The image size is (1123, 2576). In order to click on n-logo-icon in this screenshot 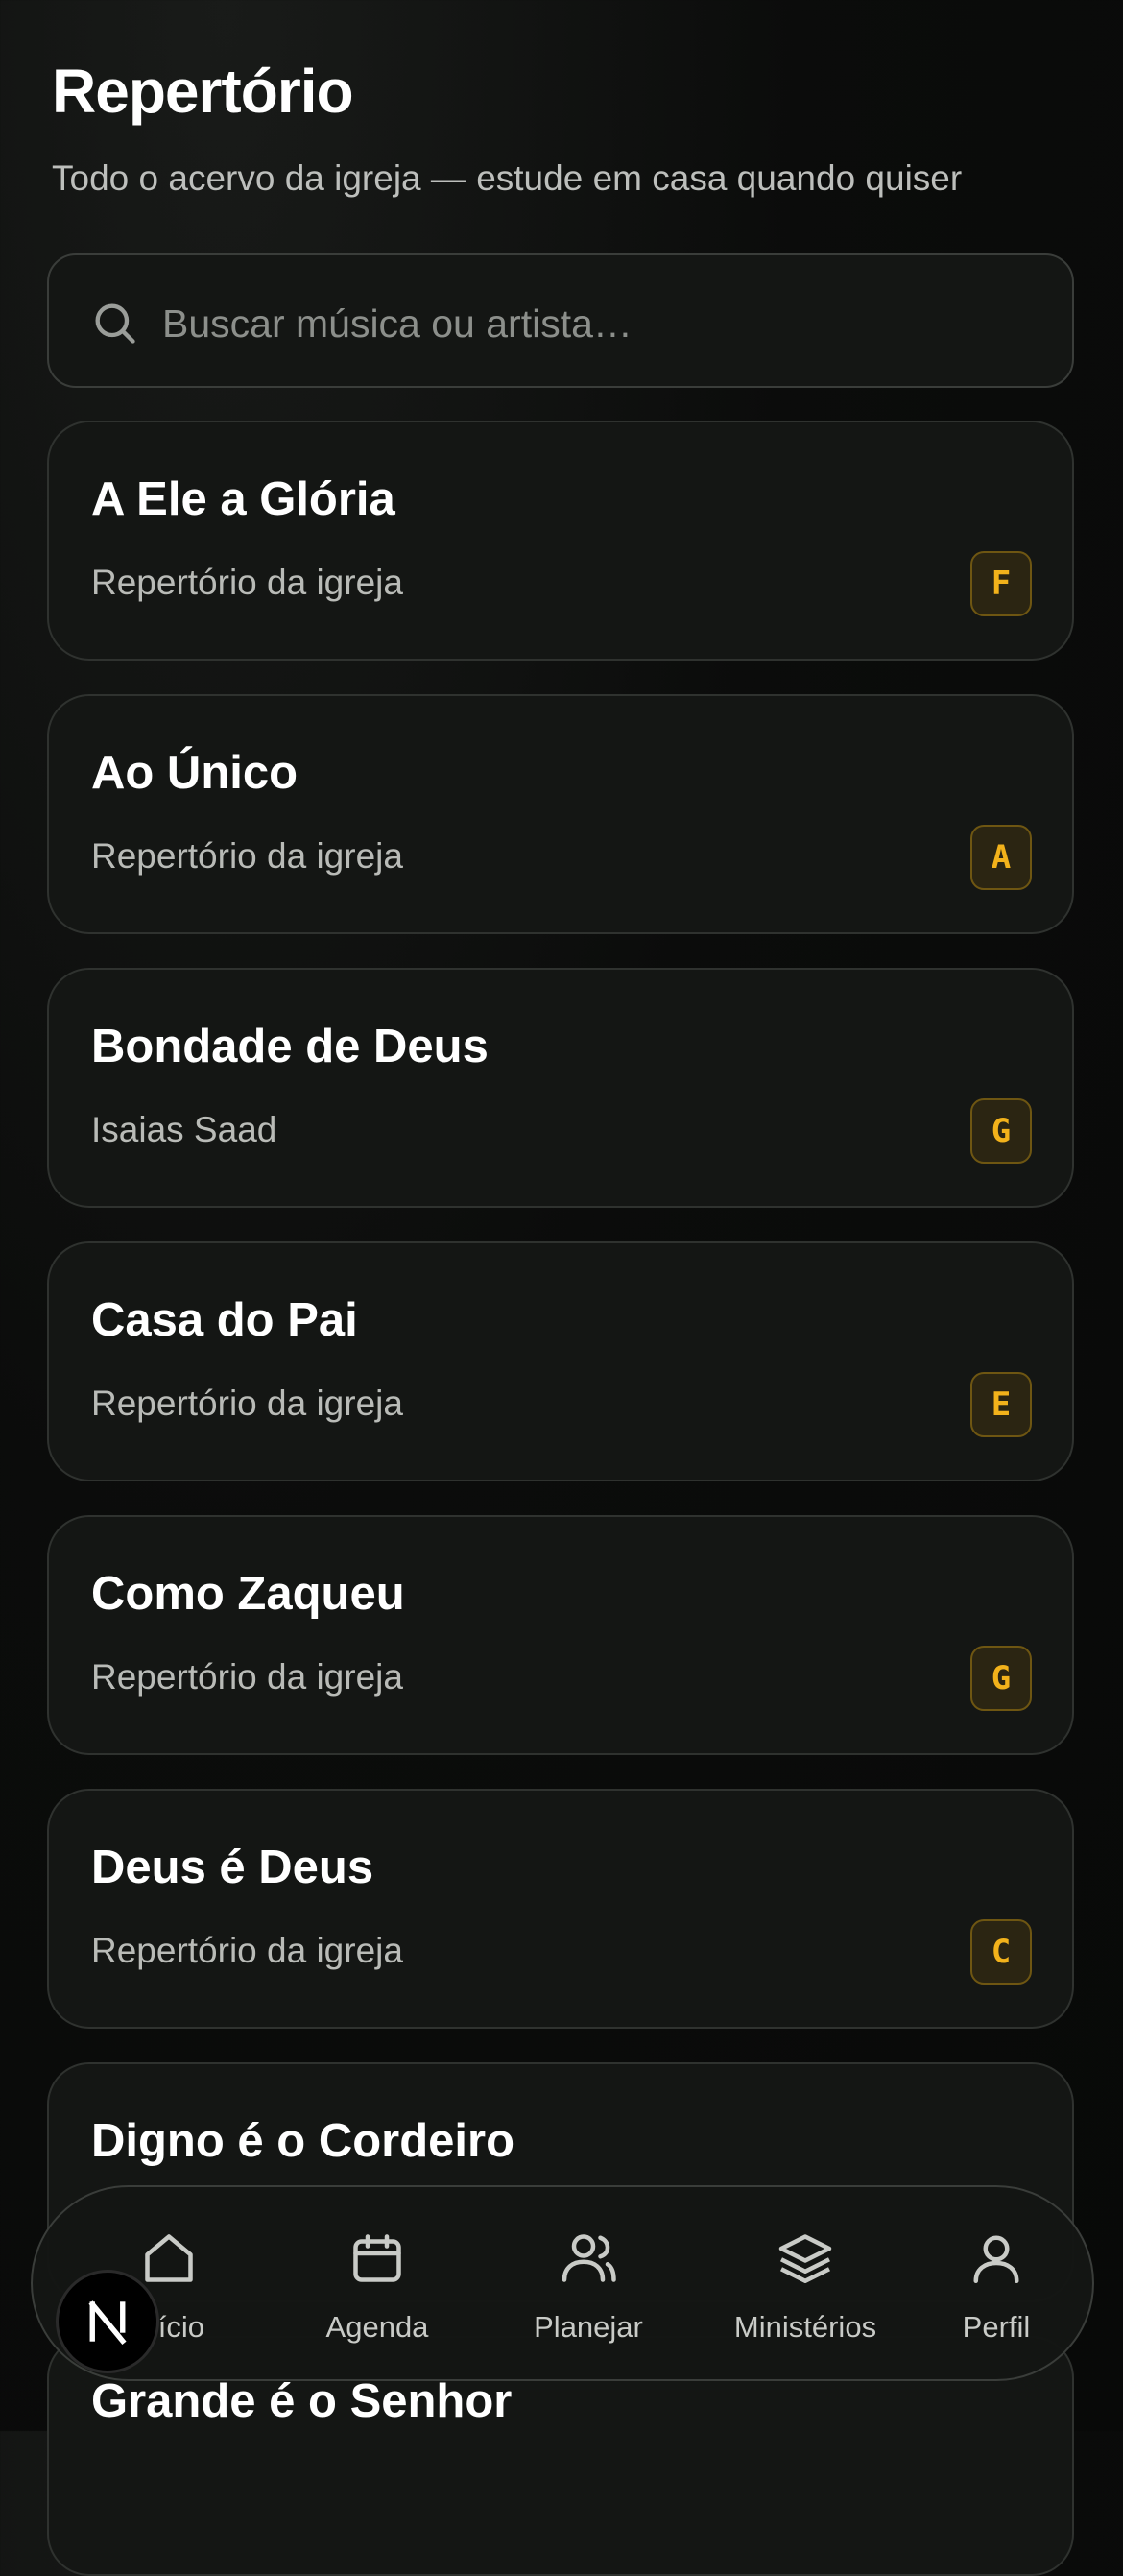, I will do `click(107, 2323)`.